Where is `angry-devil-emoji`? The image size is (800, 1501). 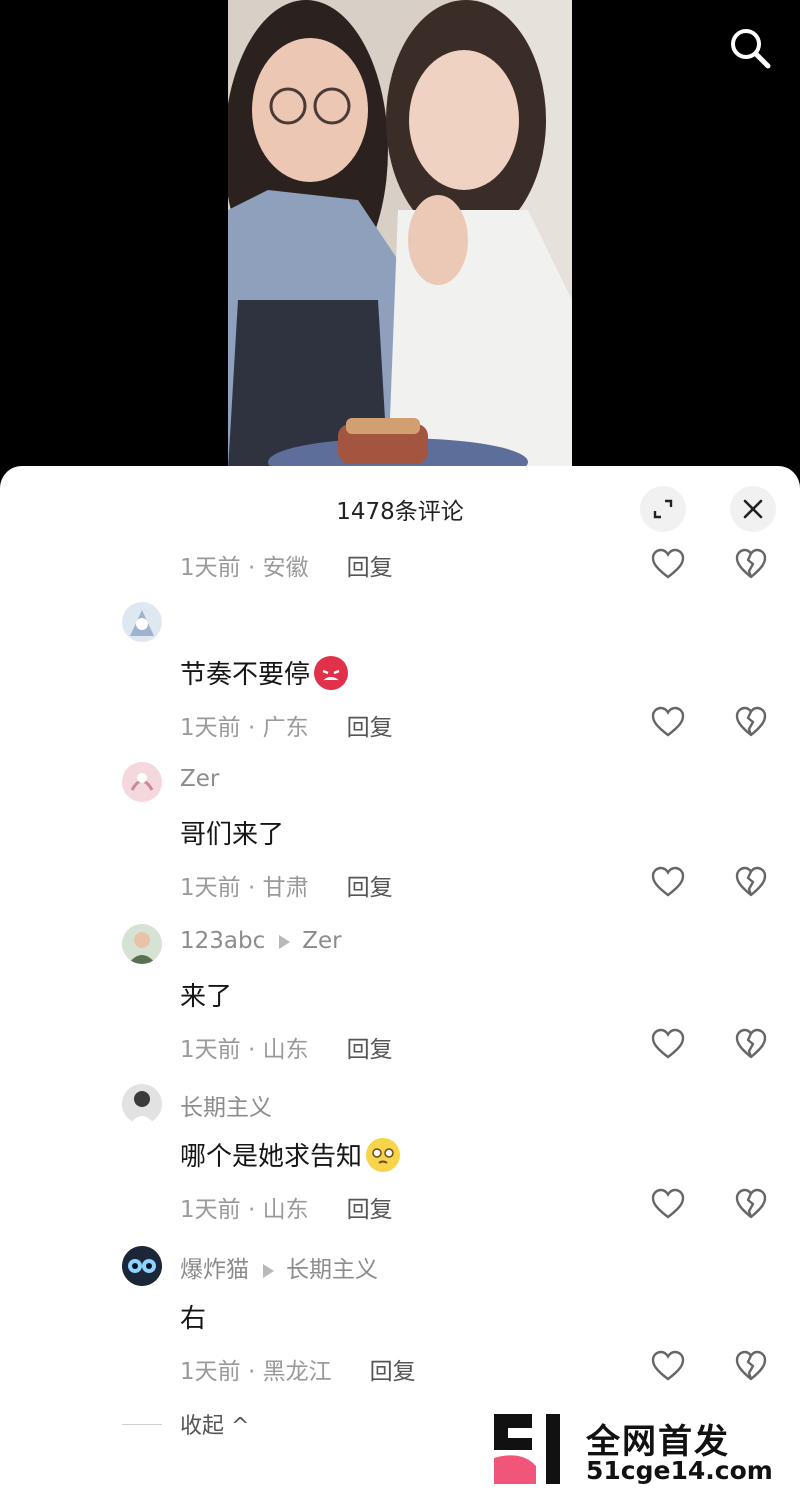 angry-devil-emoji is located at coordinates (331, 672).